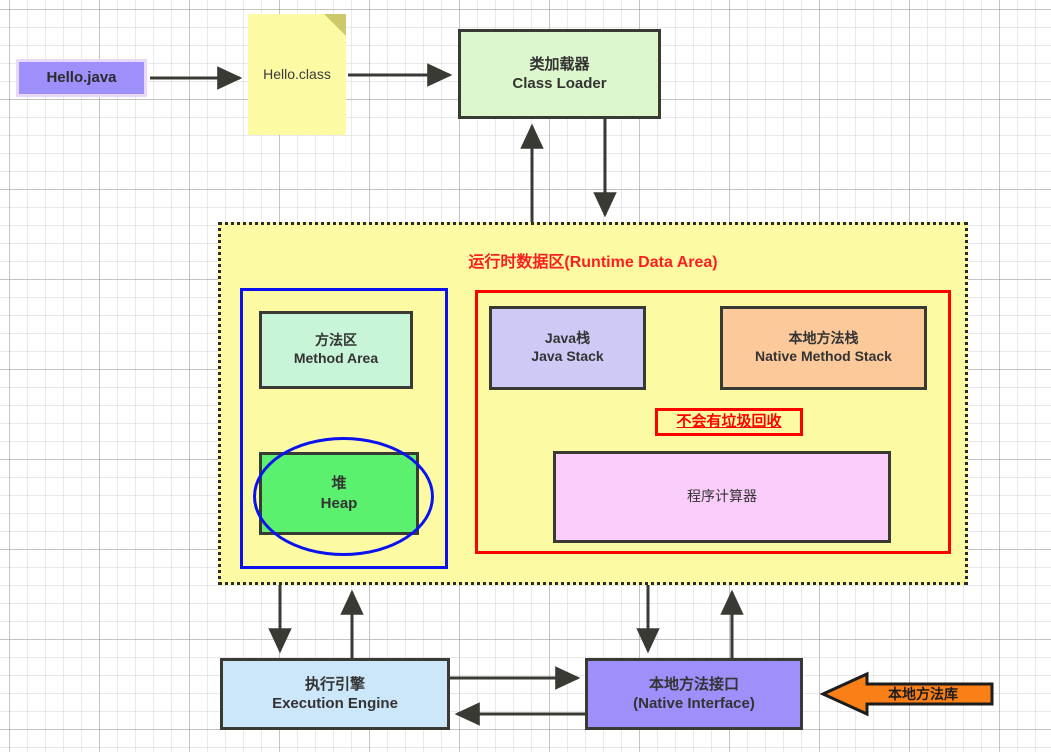  I want to click on node-method-area: 方法区 Method Area, so click(336, 350).